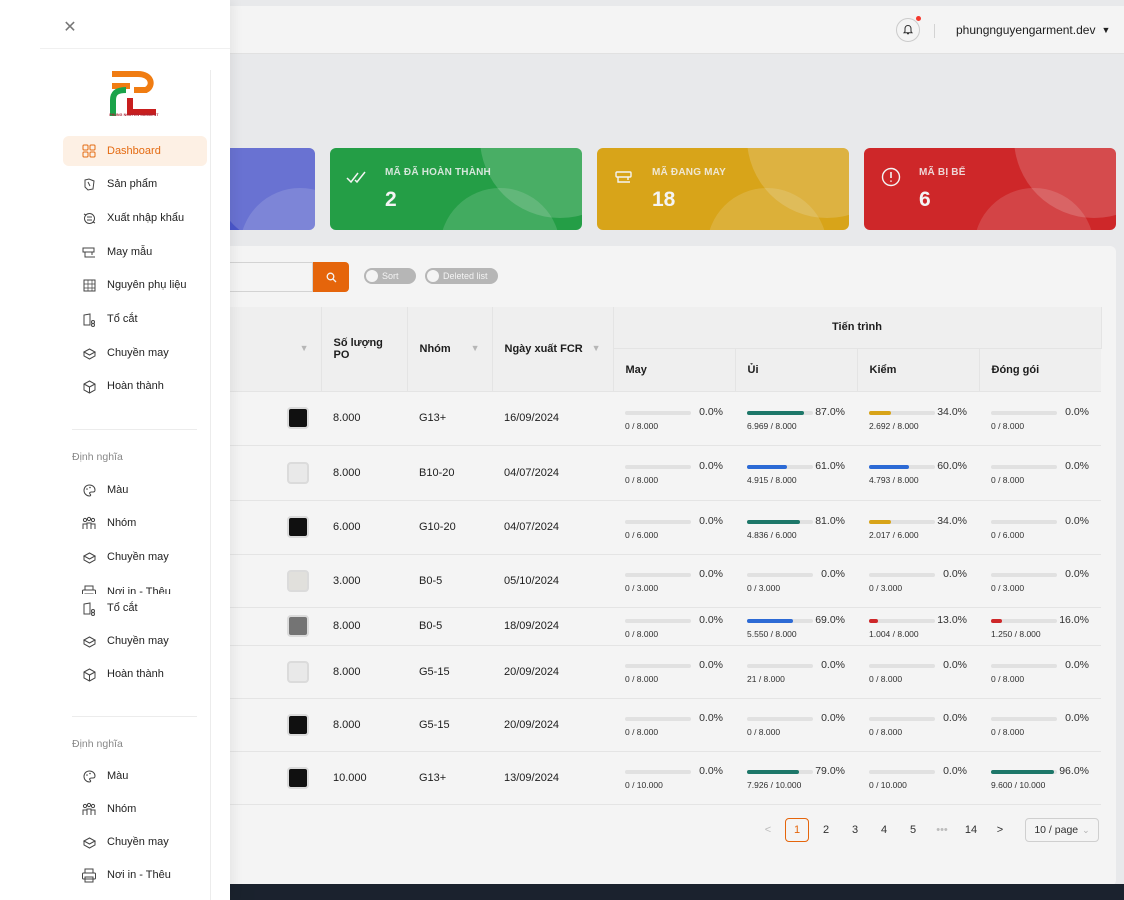  What do you see at coordinates (89, 218) in the screenshot?
I see `import-export-icon` at bounding box center [89, 218].